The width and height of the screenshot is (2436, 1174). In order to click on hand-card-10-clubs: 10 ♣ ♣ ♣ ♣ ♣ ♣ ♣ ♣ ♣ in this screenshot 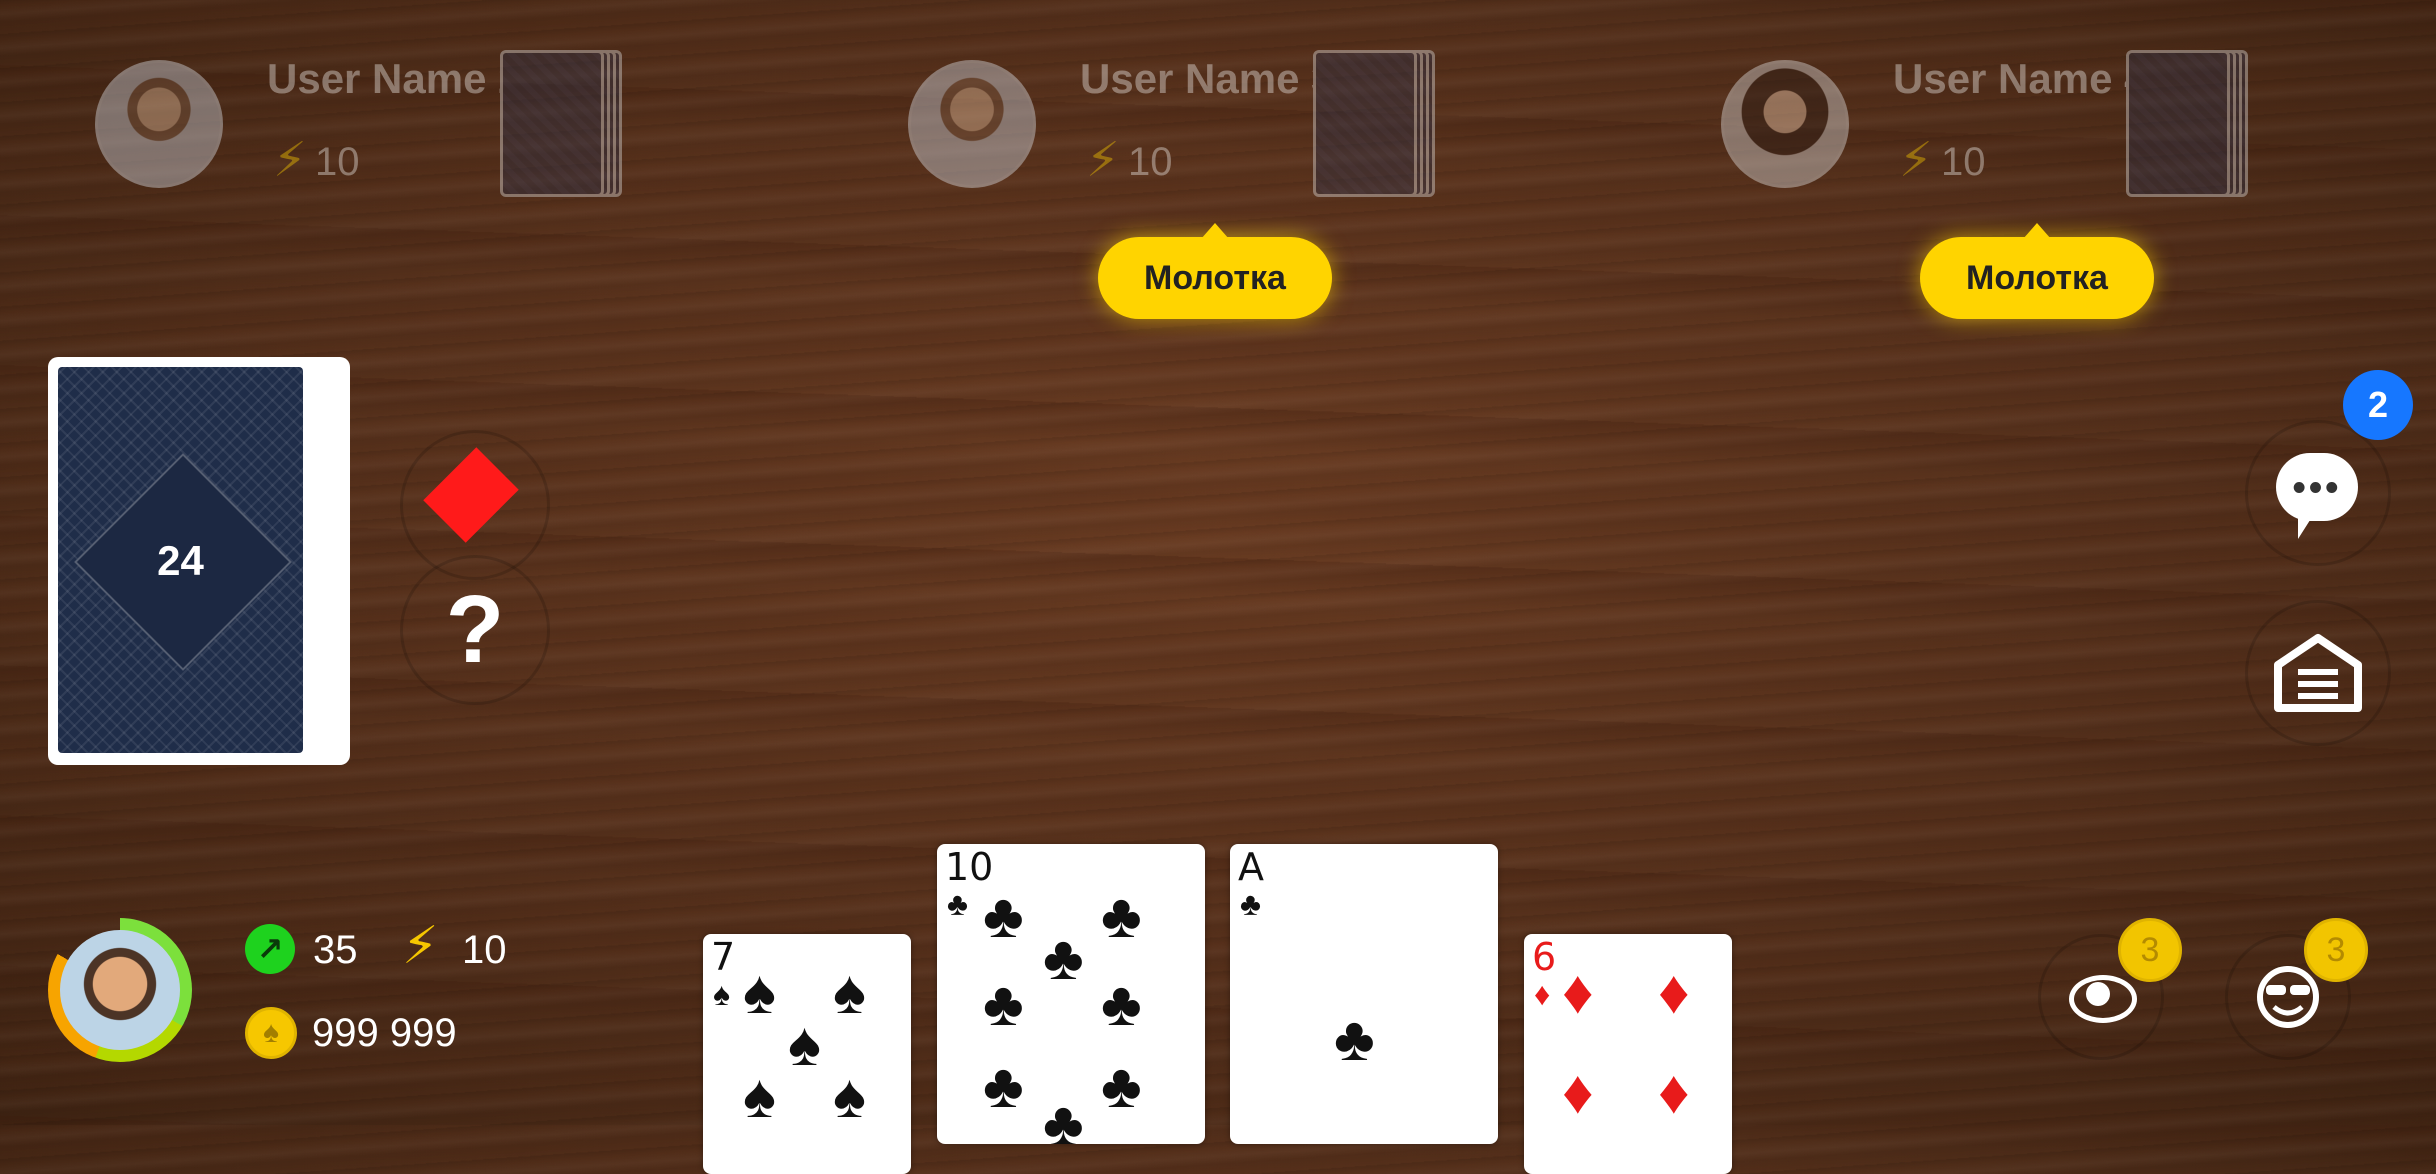, I will do `click(1071, 994)`.